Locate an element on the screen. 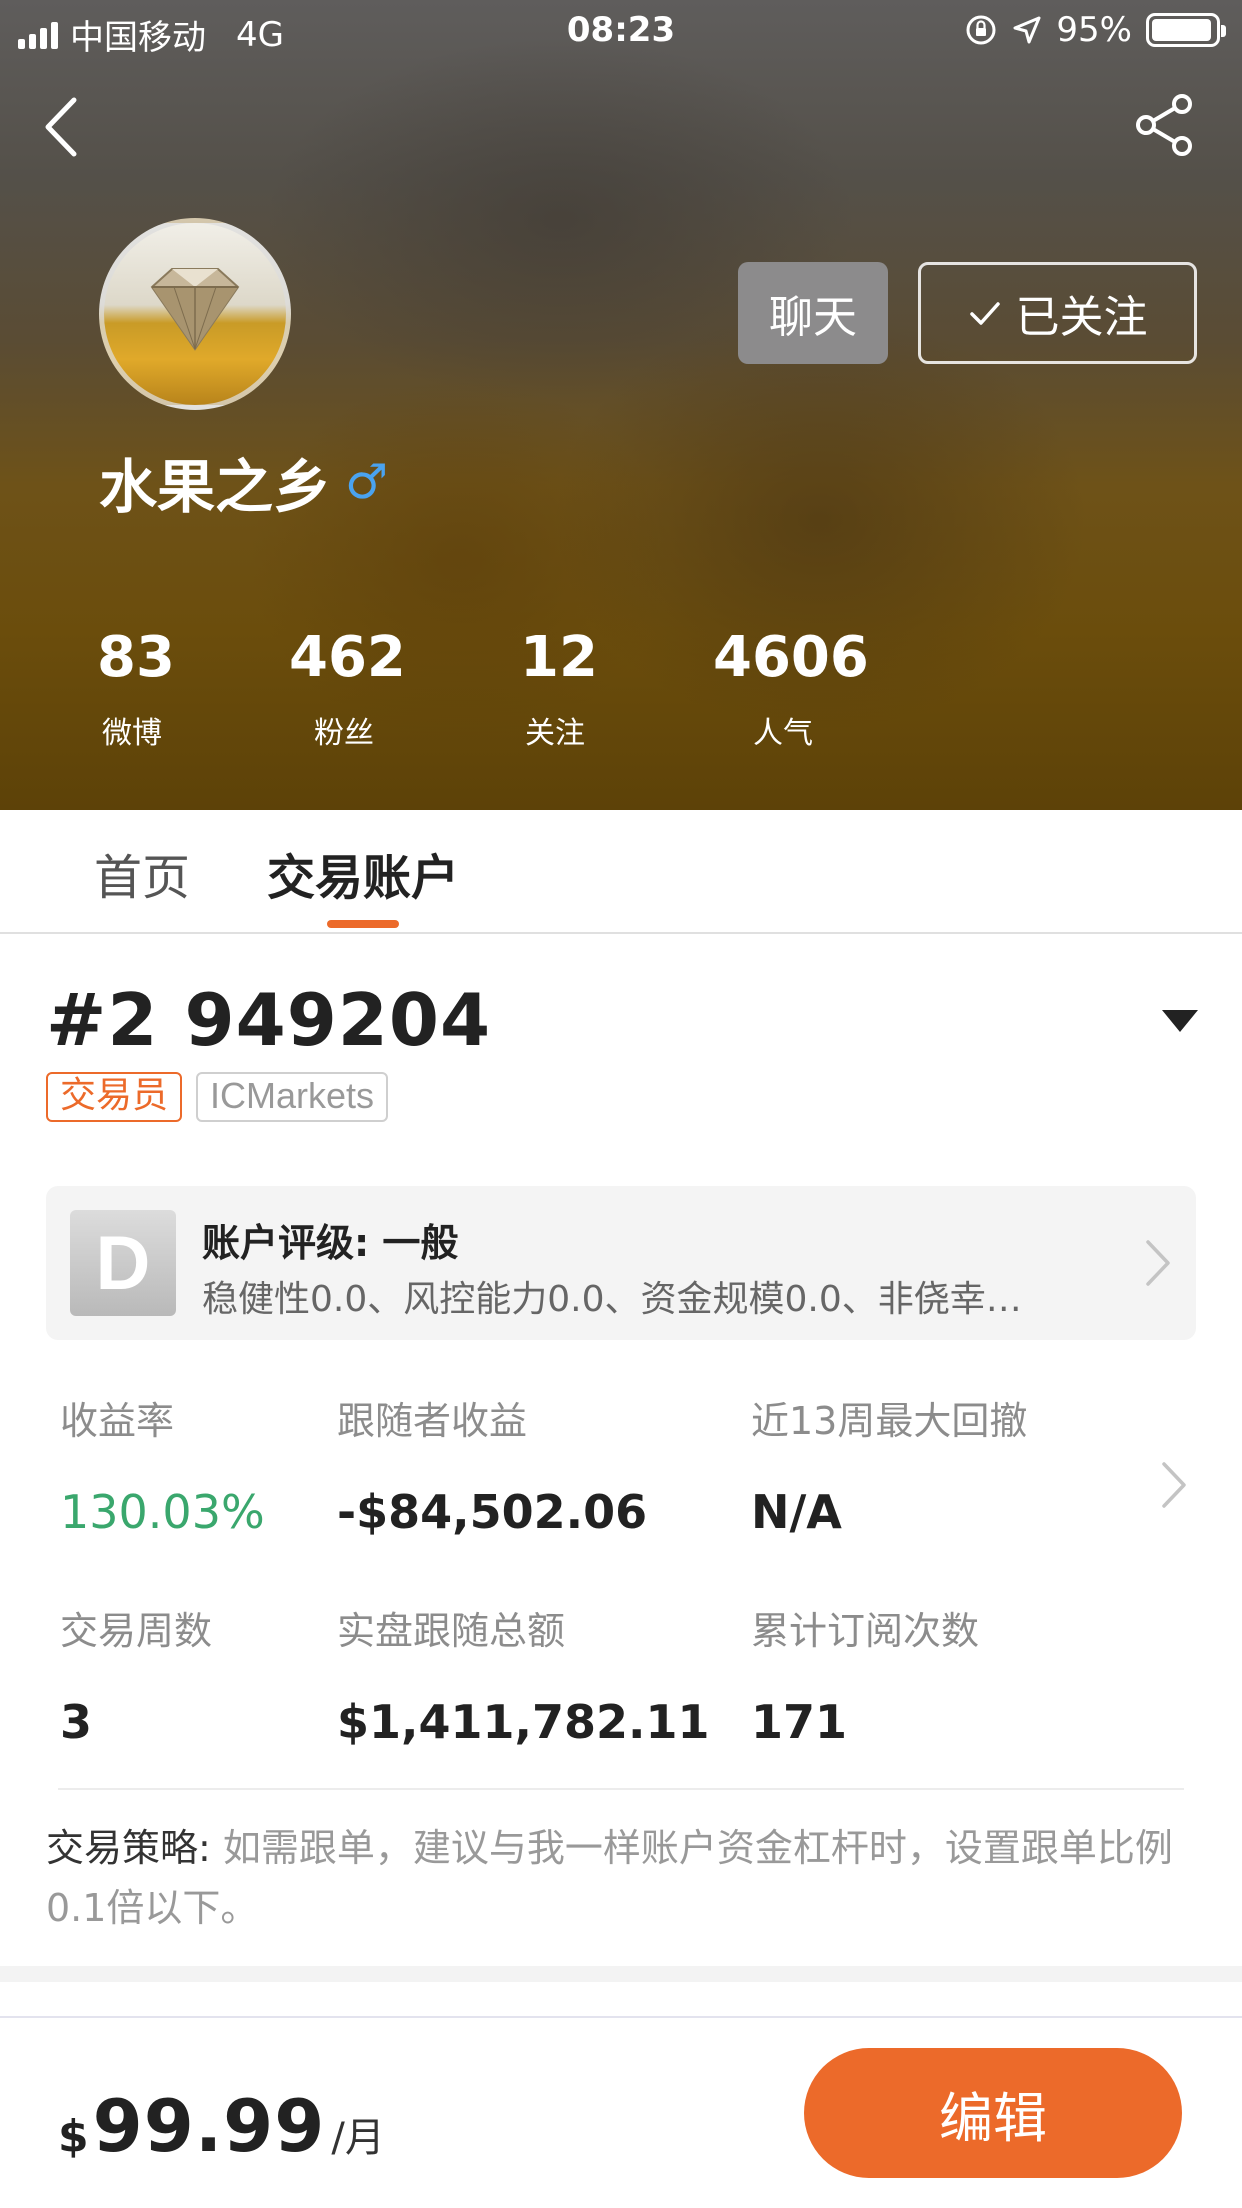 The height and width of the screenshot is (2208, 1242). stat-following: 12 关注 is located at coordinates (559, 688).